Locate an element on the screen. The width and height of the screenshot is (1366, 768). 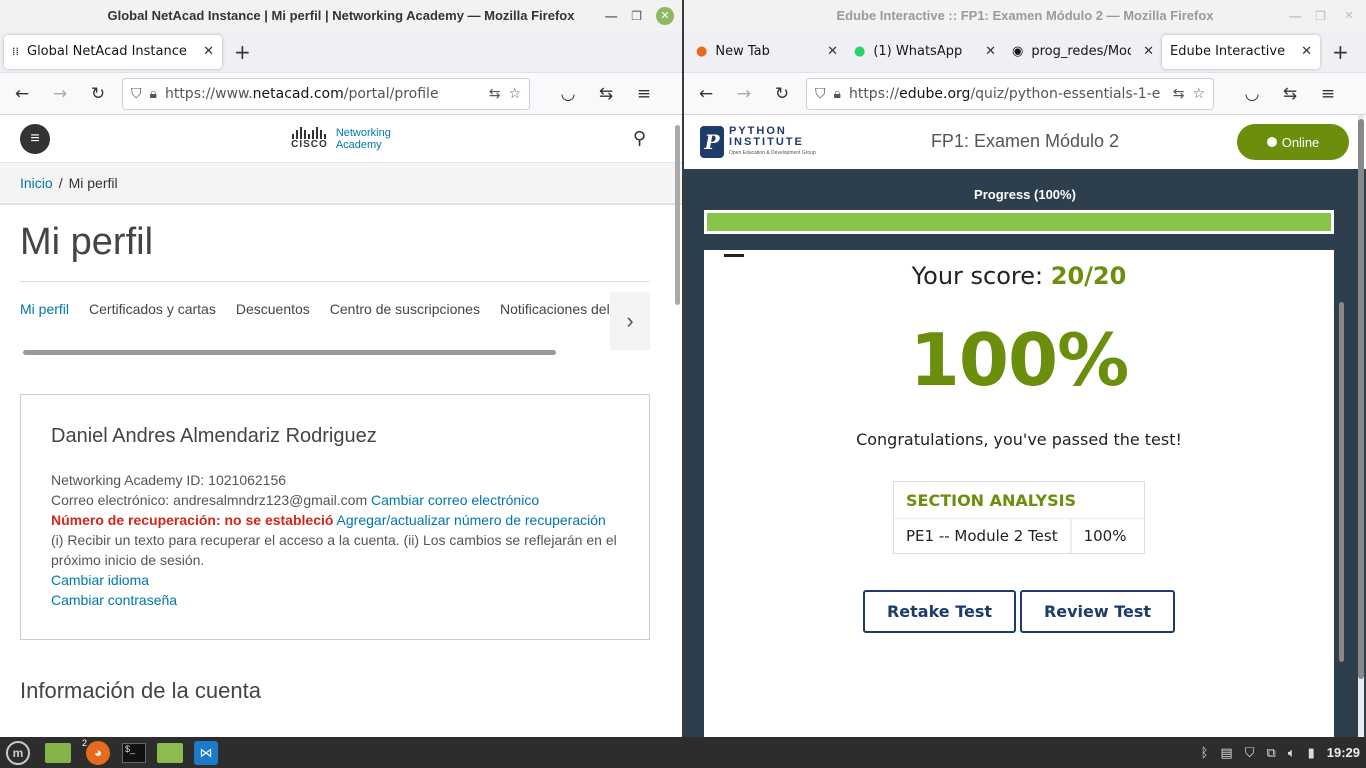
right-page-scrollbar is located at coordinates (1361, 426).